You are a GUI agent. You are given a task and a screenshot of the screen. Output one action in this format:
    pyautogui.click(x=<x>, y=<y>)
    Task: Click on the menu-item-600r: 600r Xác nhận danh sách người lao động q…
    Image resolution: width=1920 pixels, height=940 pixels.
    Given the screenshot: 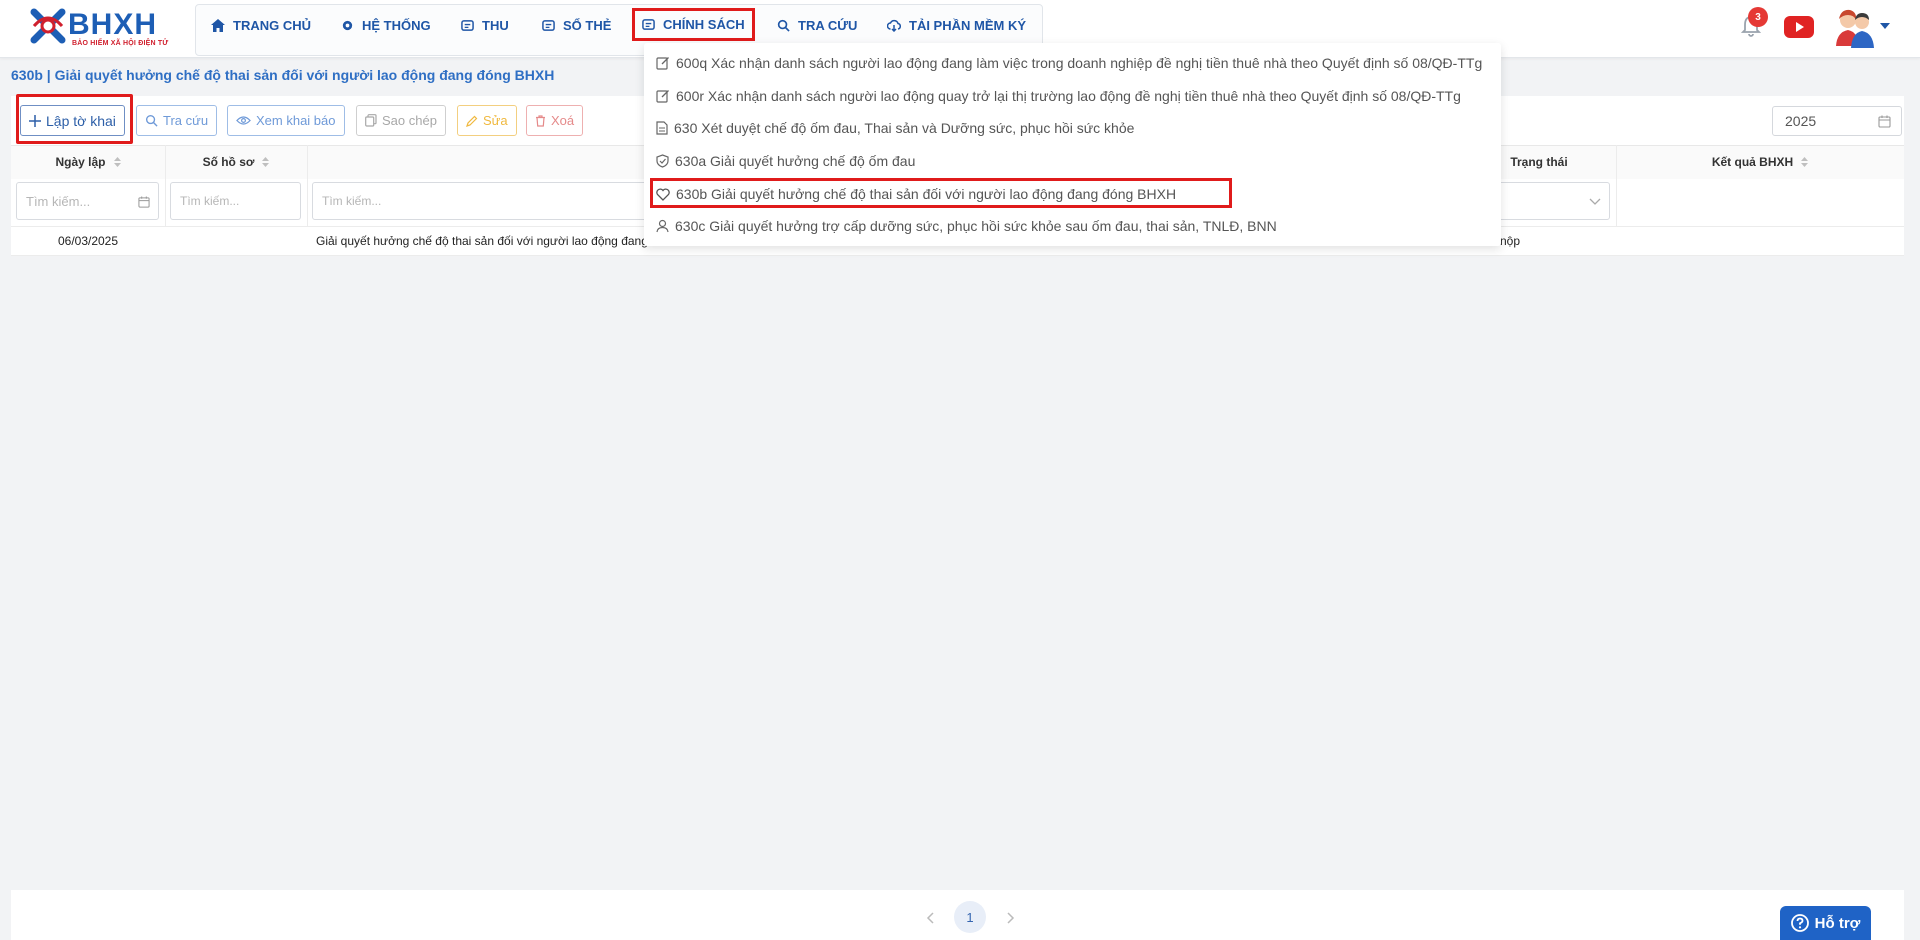 What is the action you would take?
    pyautogui.click(x=1058, y=96)
    